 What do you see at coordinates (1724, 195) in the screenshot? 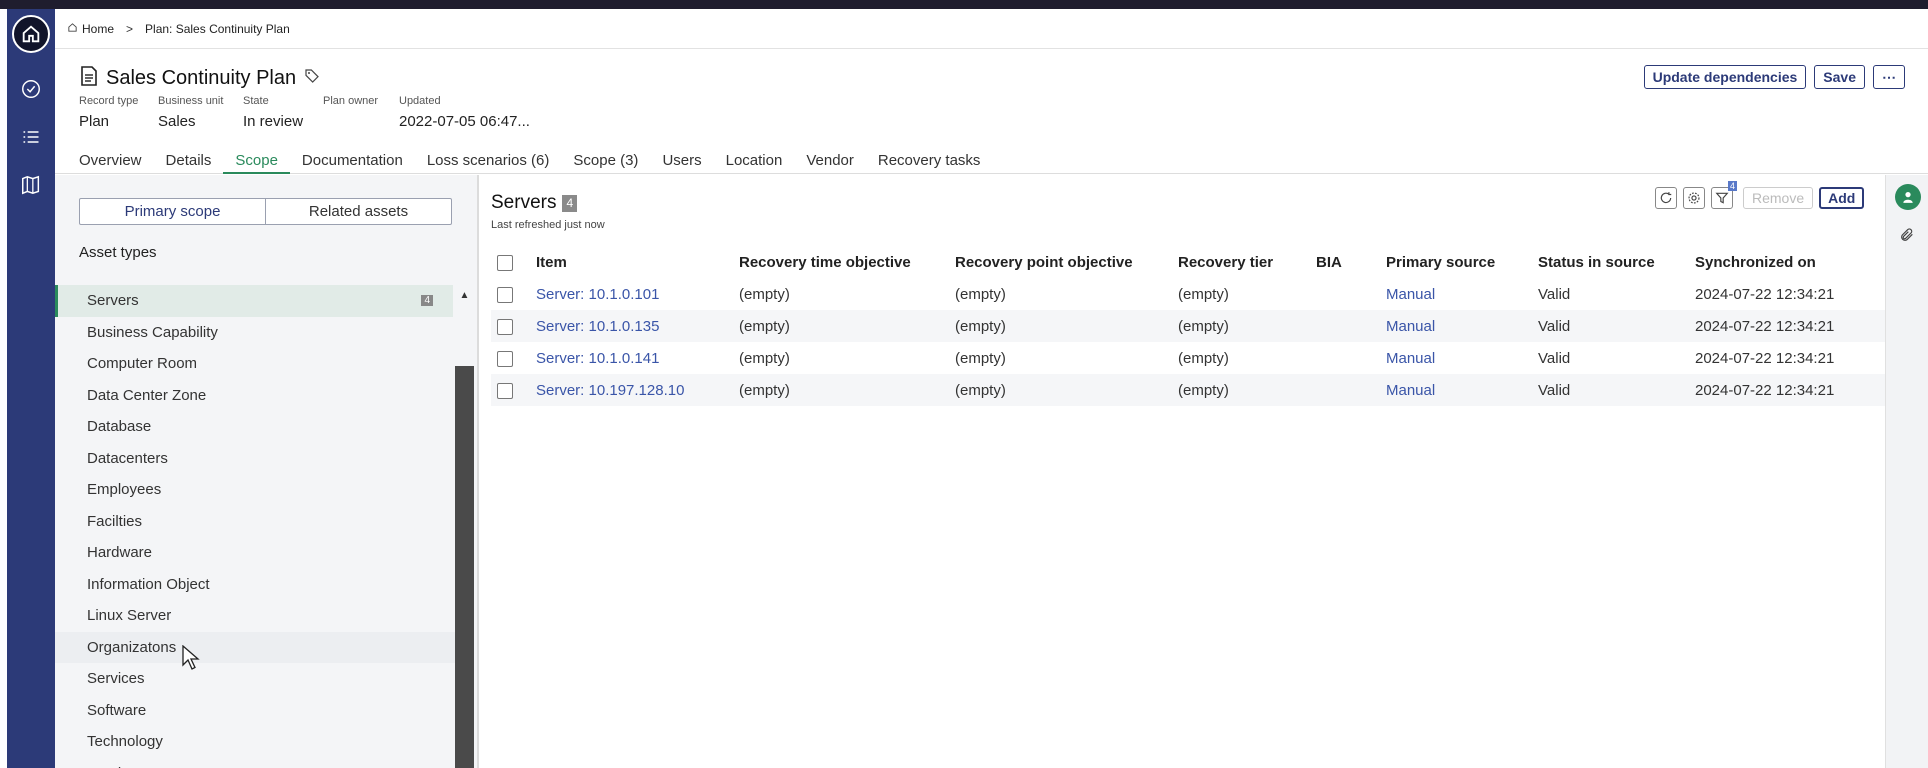
I see `filter-icon: 4` at bounding box center [1724, 195].